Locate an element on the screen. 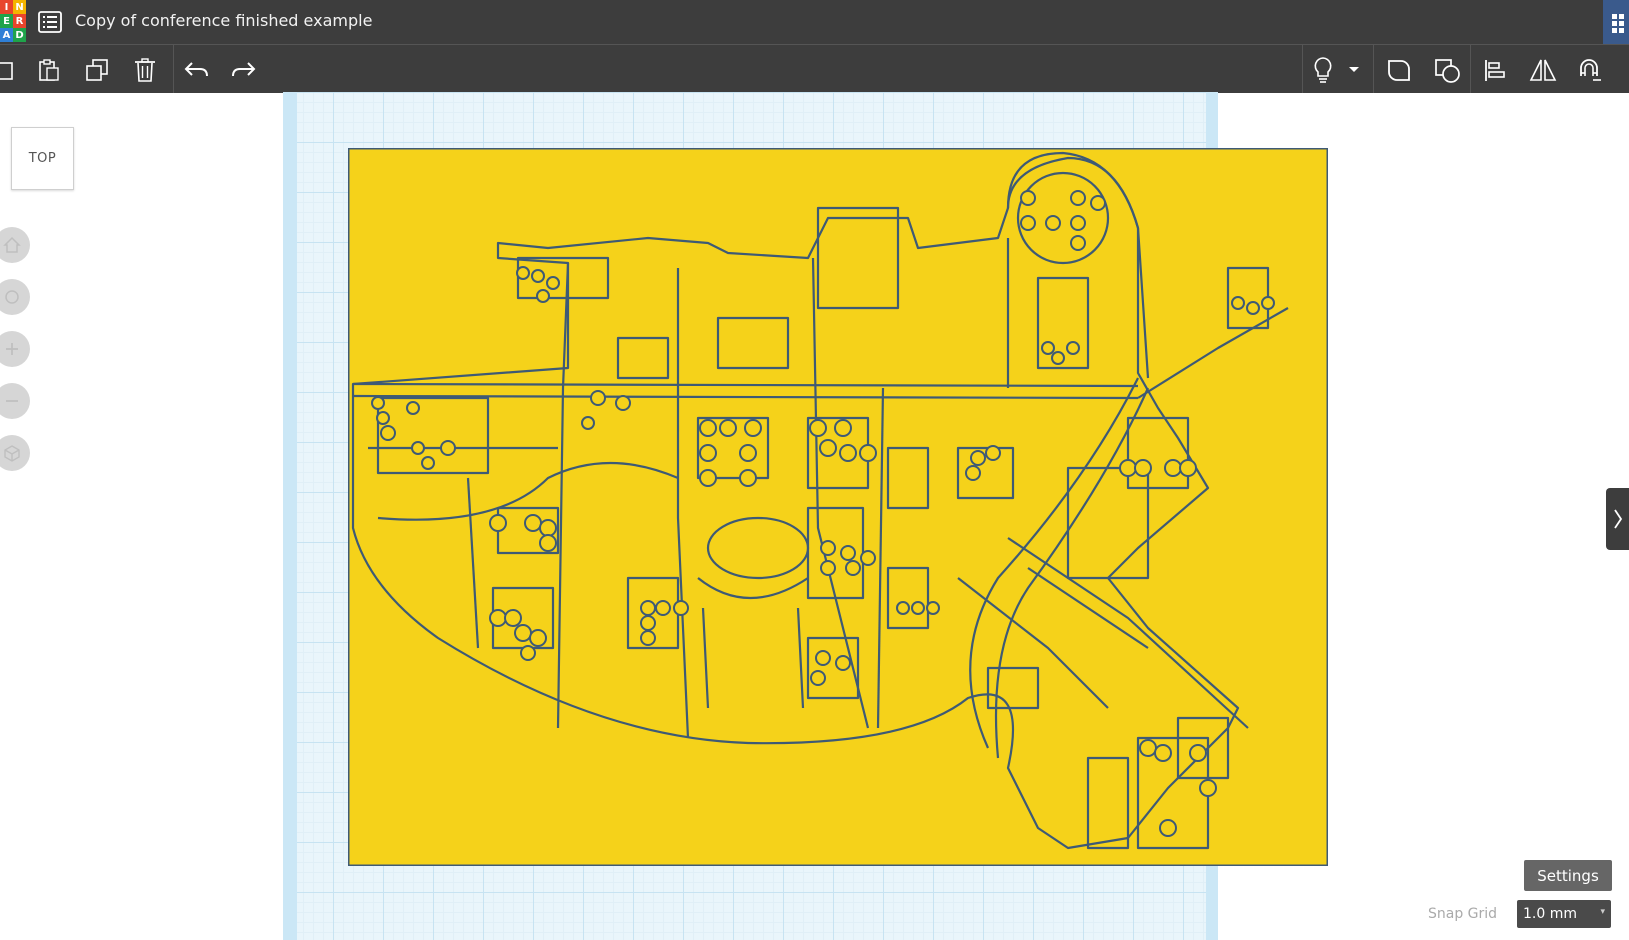 This screenshot has width=1629, height=940. settings-button: Settings is located at coordinates (1568, 875).